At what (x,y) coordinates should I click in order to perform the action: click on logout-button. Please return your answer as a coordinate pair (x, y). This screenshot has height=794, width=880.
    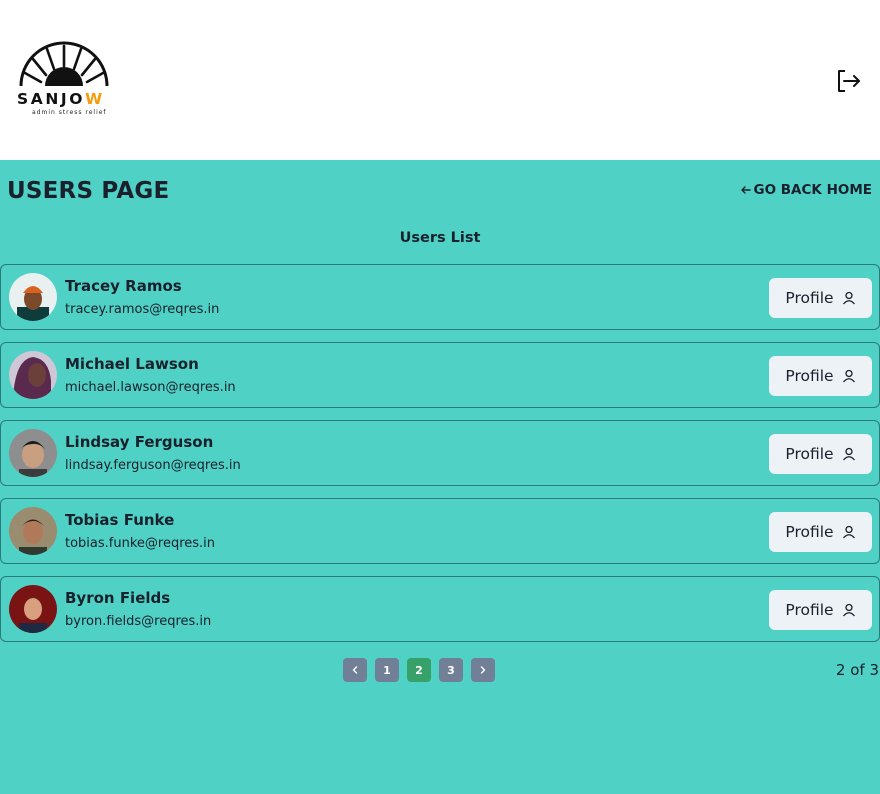
    Looking at the image, I should click on (849, 81).